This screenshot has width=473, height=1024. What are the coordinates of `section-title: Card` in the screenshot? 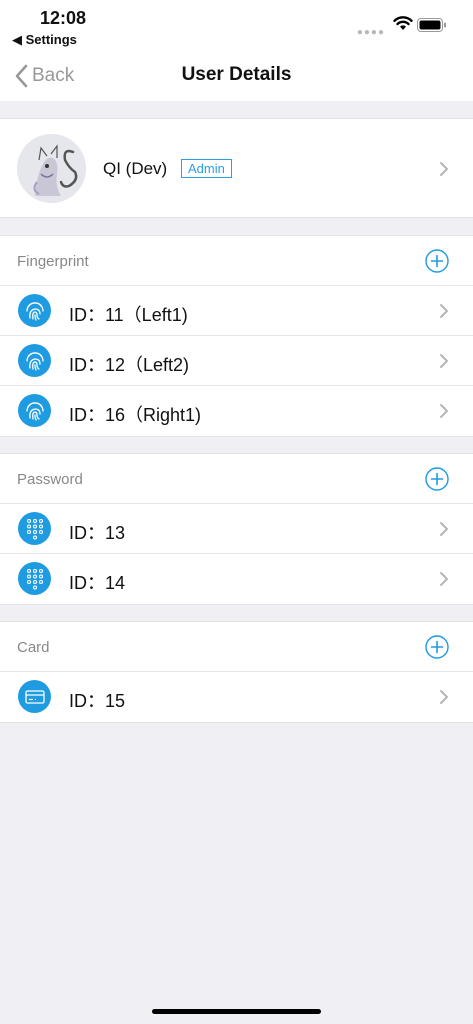 It's located at (33, 647).